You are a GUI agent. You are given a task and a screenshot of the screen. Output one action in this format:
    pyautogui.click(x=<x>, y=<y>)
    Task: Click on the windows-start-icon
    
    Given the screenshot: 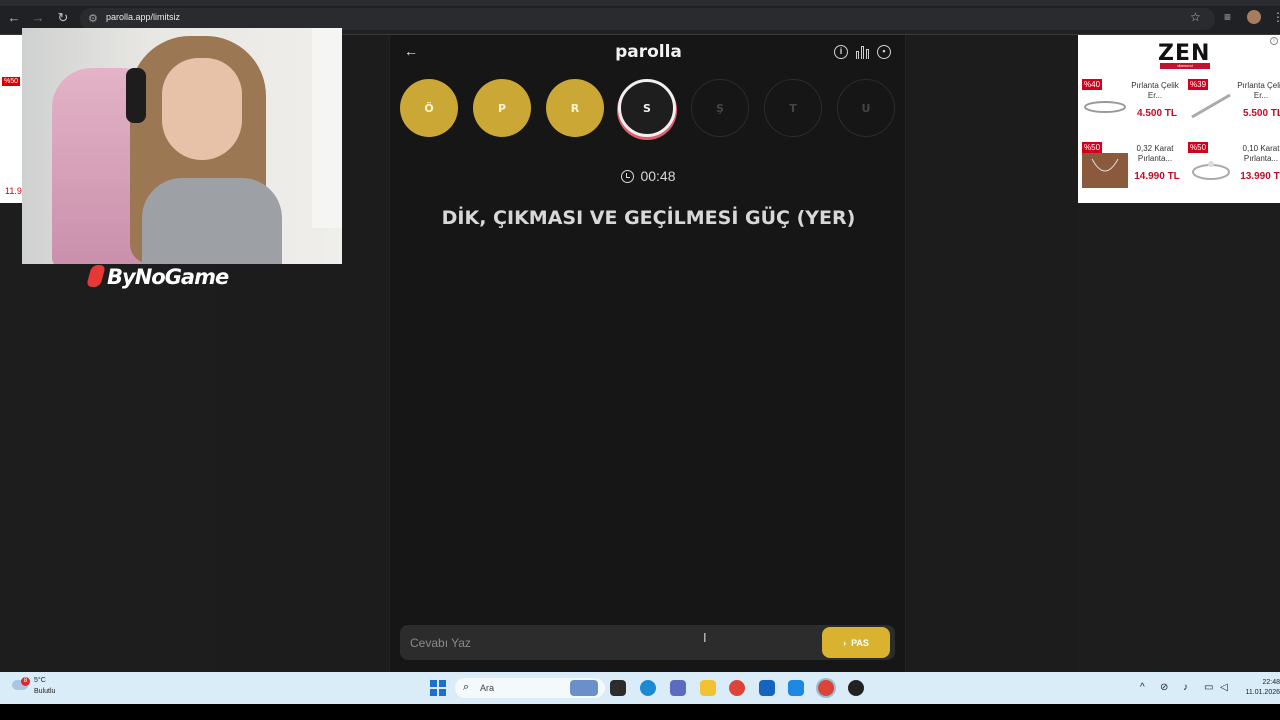 What is the action you would take?
    pyautogui.click(x=438, y=688)
    